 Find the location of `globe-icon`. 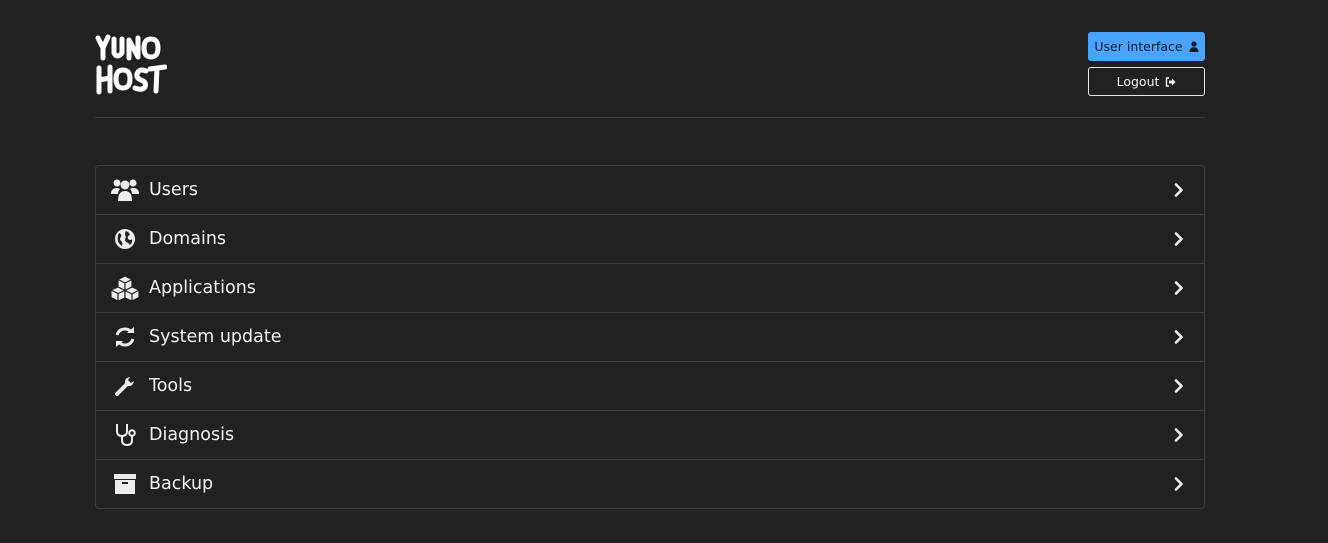

globe-icon is located at coordinates (125, 239).